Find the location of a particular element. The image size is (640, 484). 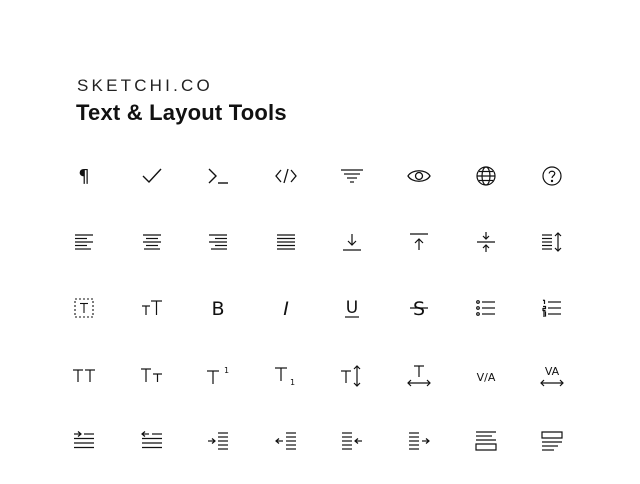

help-circle-icon is located at coordinates (552, 176).